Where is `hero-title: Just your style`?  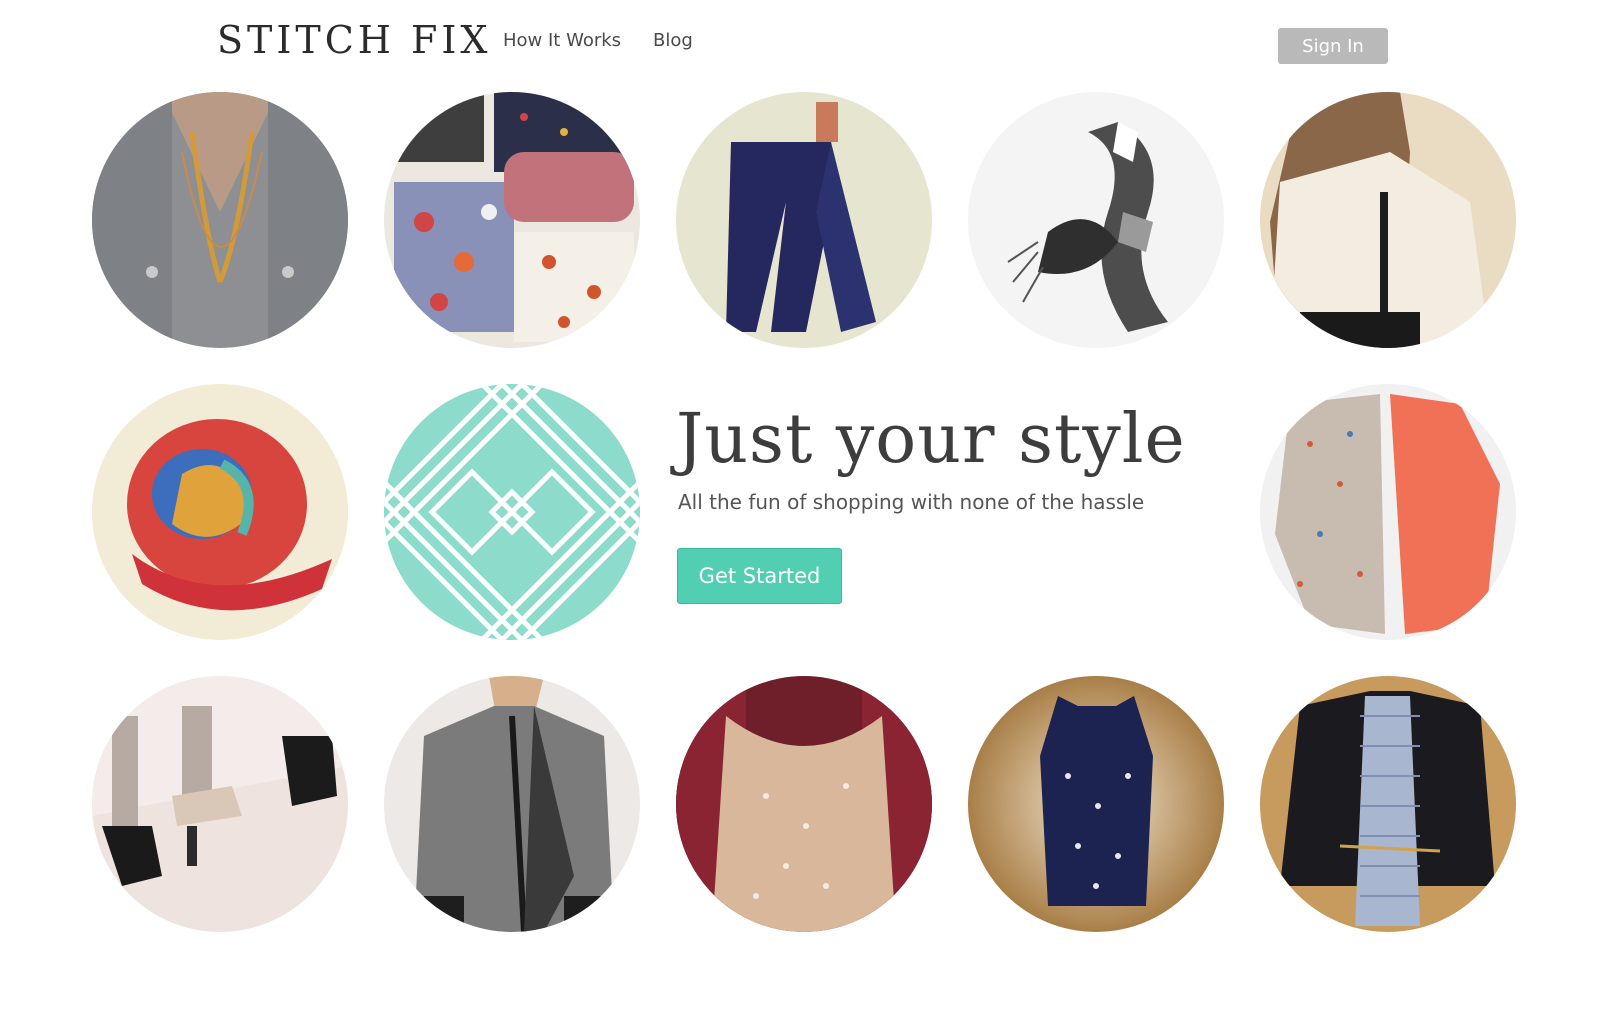 hero-title: Just your style is located at coordinates (931, 439).